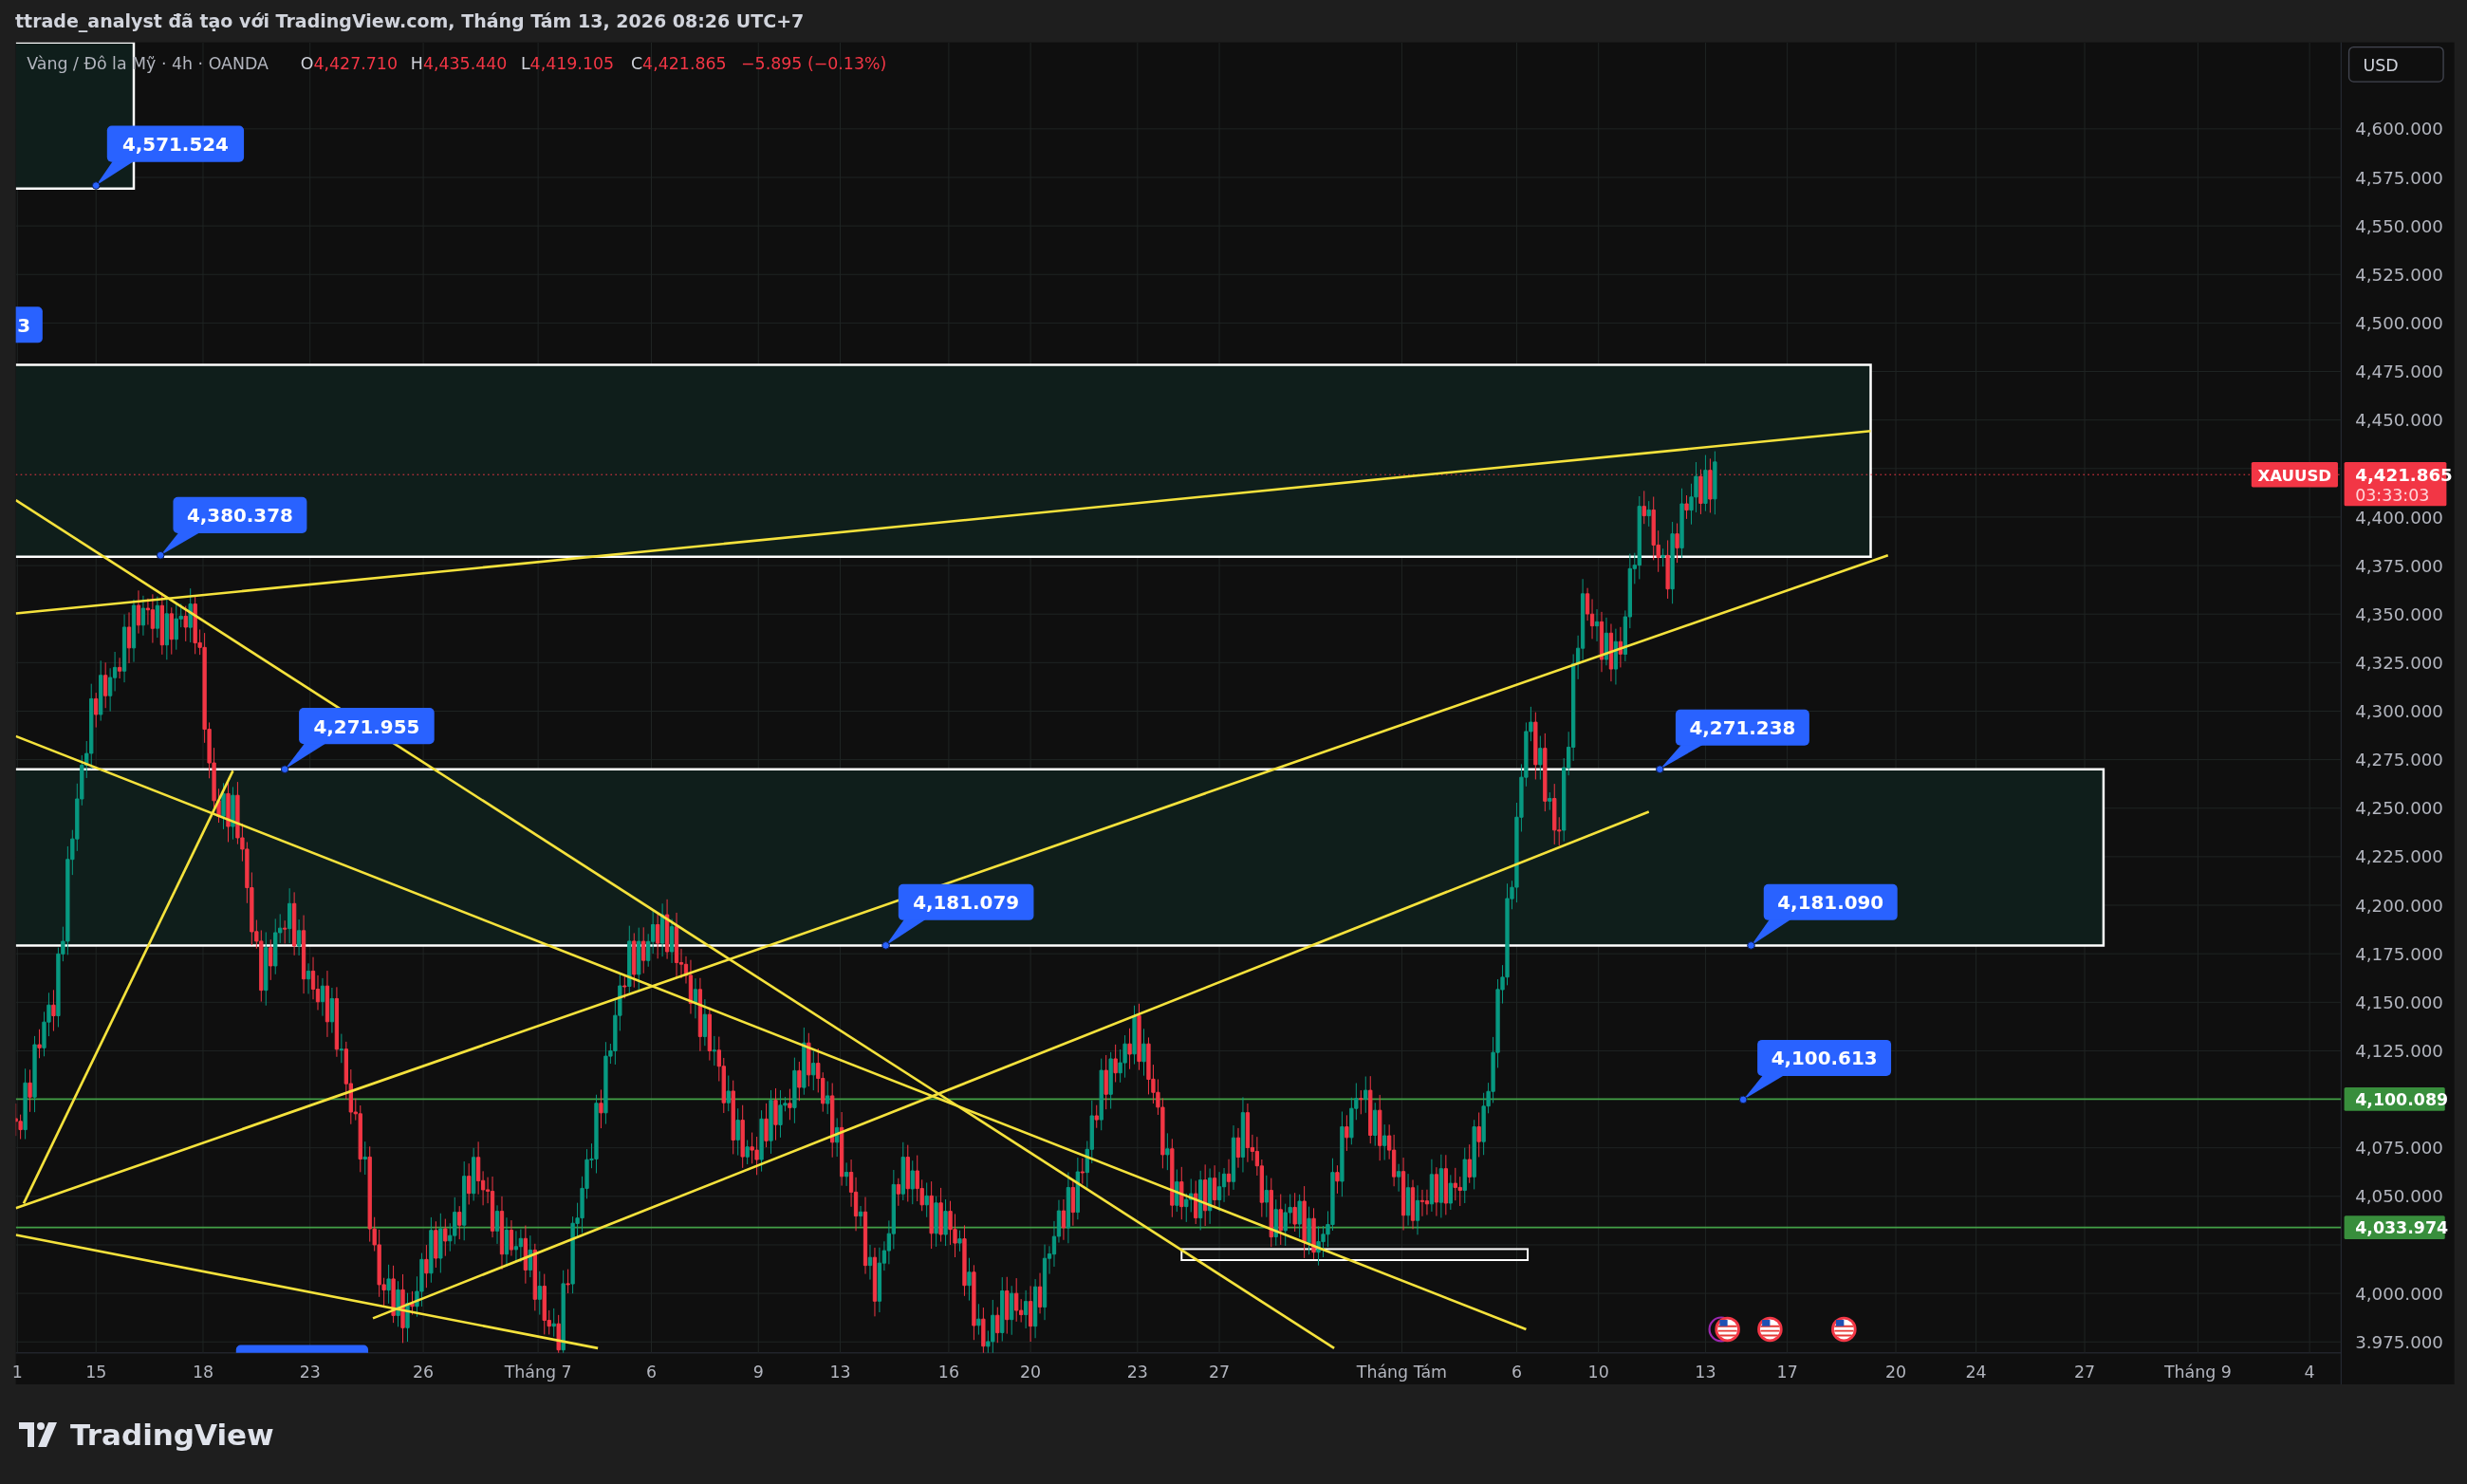 The width and height of the screenshot is (2467, 1484). I want to click on ohlc-value: O4,427.710, so click(349, 63).